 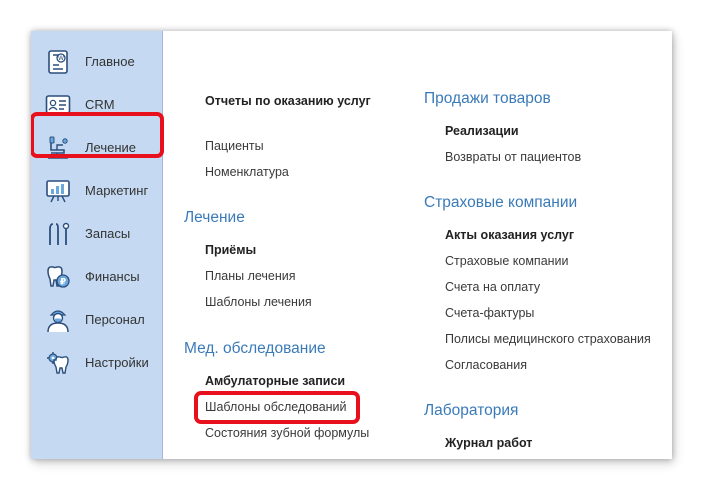 What do you see at coordinates (59, 233) in the screenshot?
I see `dental-tools-icon` at bounding box center [59, 233].